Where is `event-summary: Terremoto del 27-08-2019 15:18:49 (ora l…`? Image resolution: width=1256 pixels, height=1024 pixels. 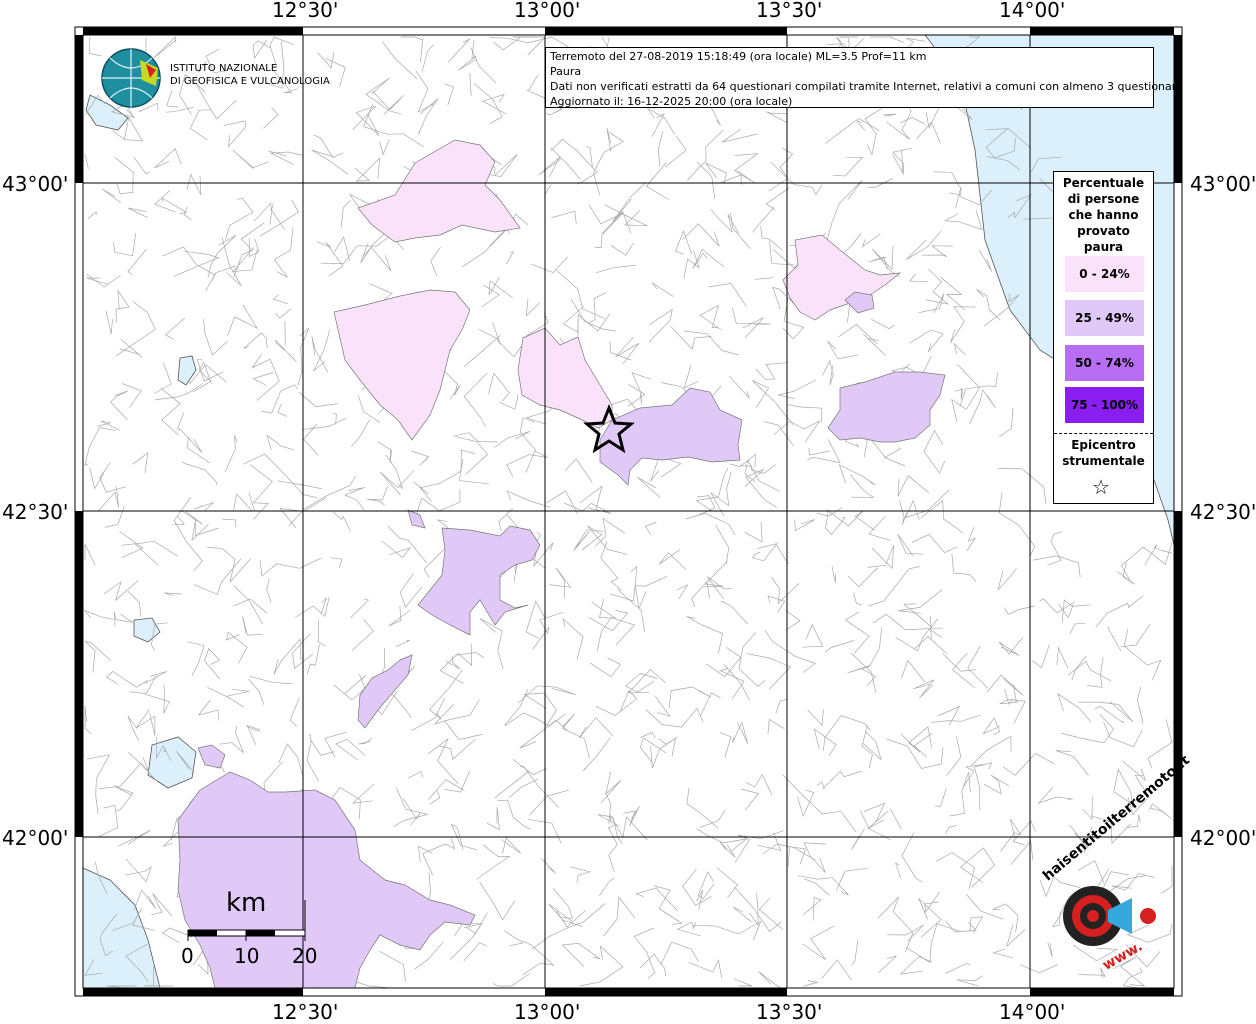
event-summary: Terremoto del 27-08-2019 15:18:49 (ora l… is located at coordinates (738, 56).